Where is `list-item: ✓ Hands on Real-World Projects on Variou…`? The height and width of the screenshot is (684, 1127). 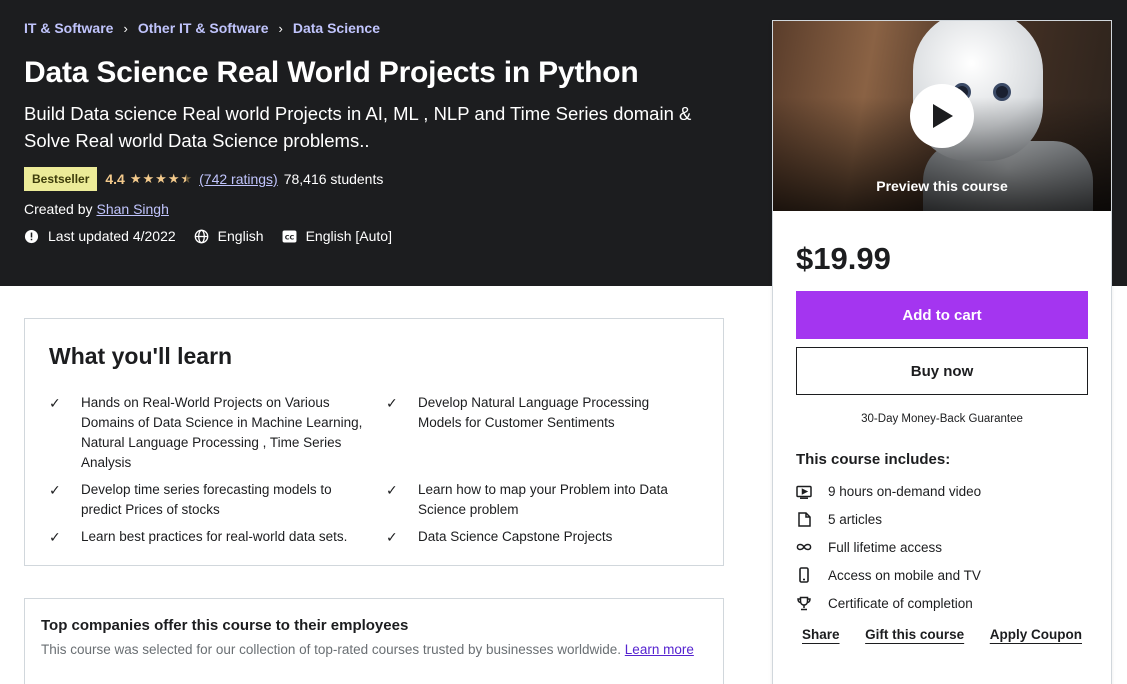
list-item: ✓ Hands on Real-World Projects on Variou… is located at coordinates (217, 433).